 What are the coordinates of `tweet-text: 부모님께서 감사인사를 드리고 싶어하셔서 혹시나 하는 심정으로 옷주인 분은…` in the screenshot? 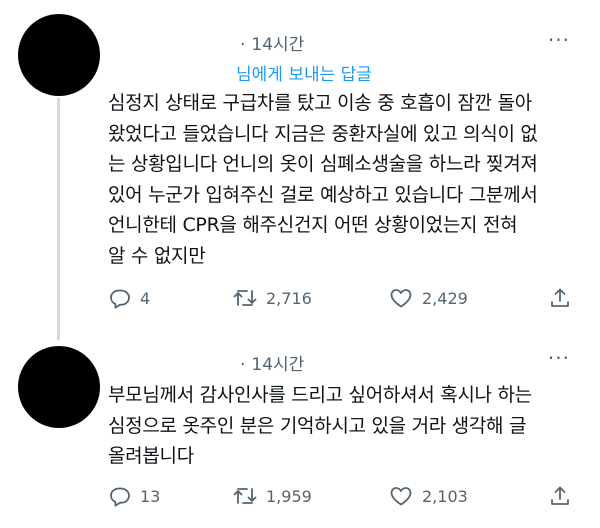 It's located at (320, 425).